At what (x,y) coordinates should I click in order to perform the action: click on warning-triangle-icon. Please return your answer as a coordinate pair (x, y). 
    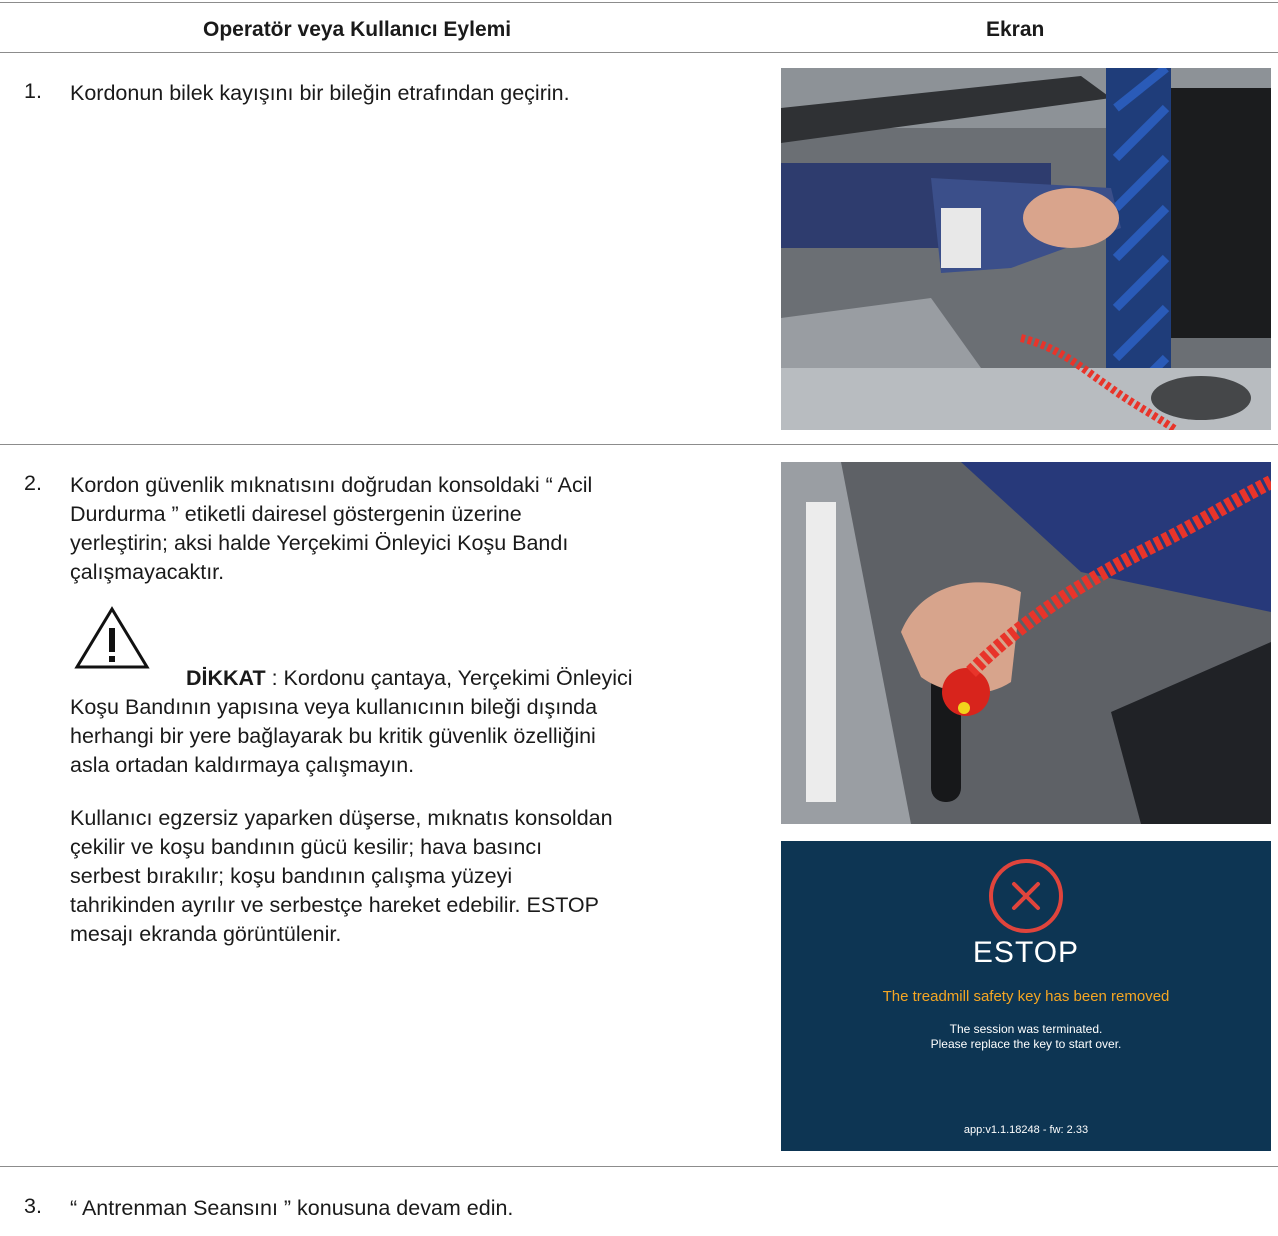
    Looking at the image, I should click on (112, 637).